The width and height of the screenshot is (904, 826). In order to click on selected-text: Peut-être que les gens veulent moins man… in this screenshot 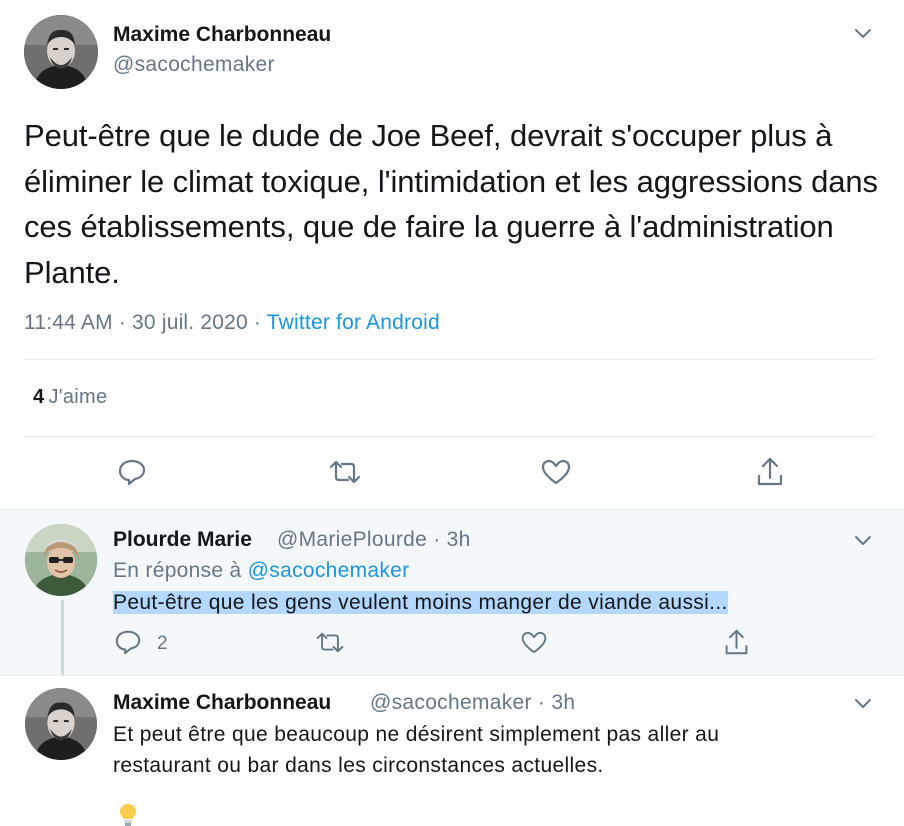, I will do `click(420, 602)`.